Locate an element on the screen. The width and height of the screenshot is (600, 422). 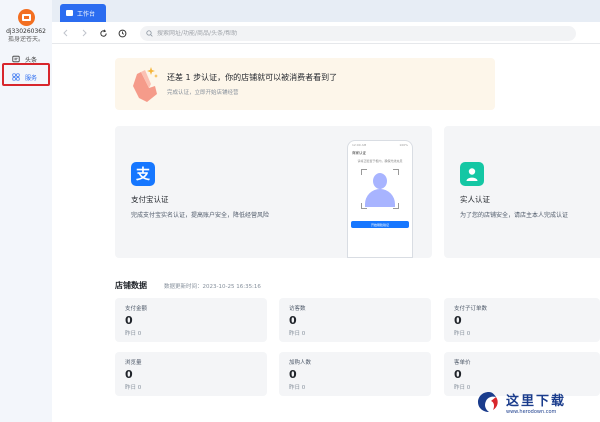
home-icon is located at coordinates (69, 13).